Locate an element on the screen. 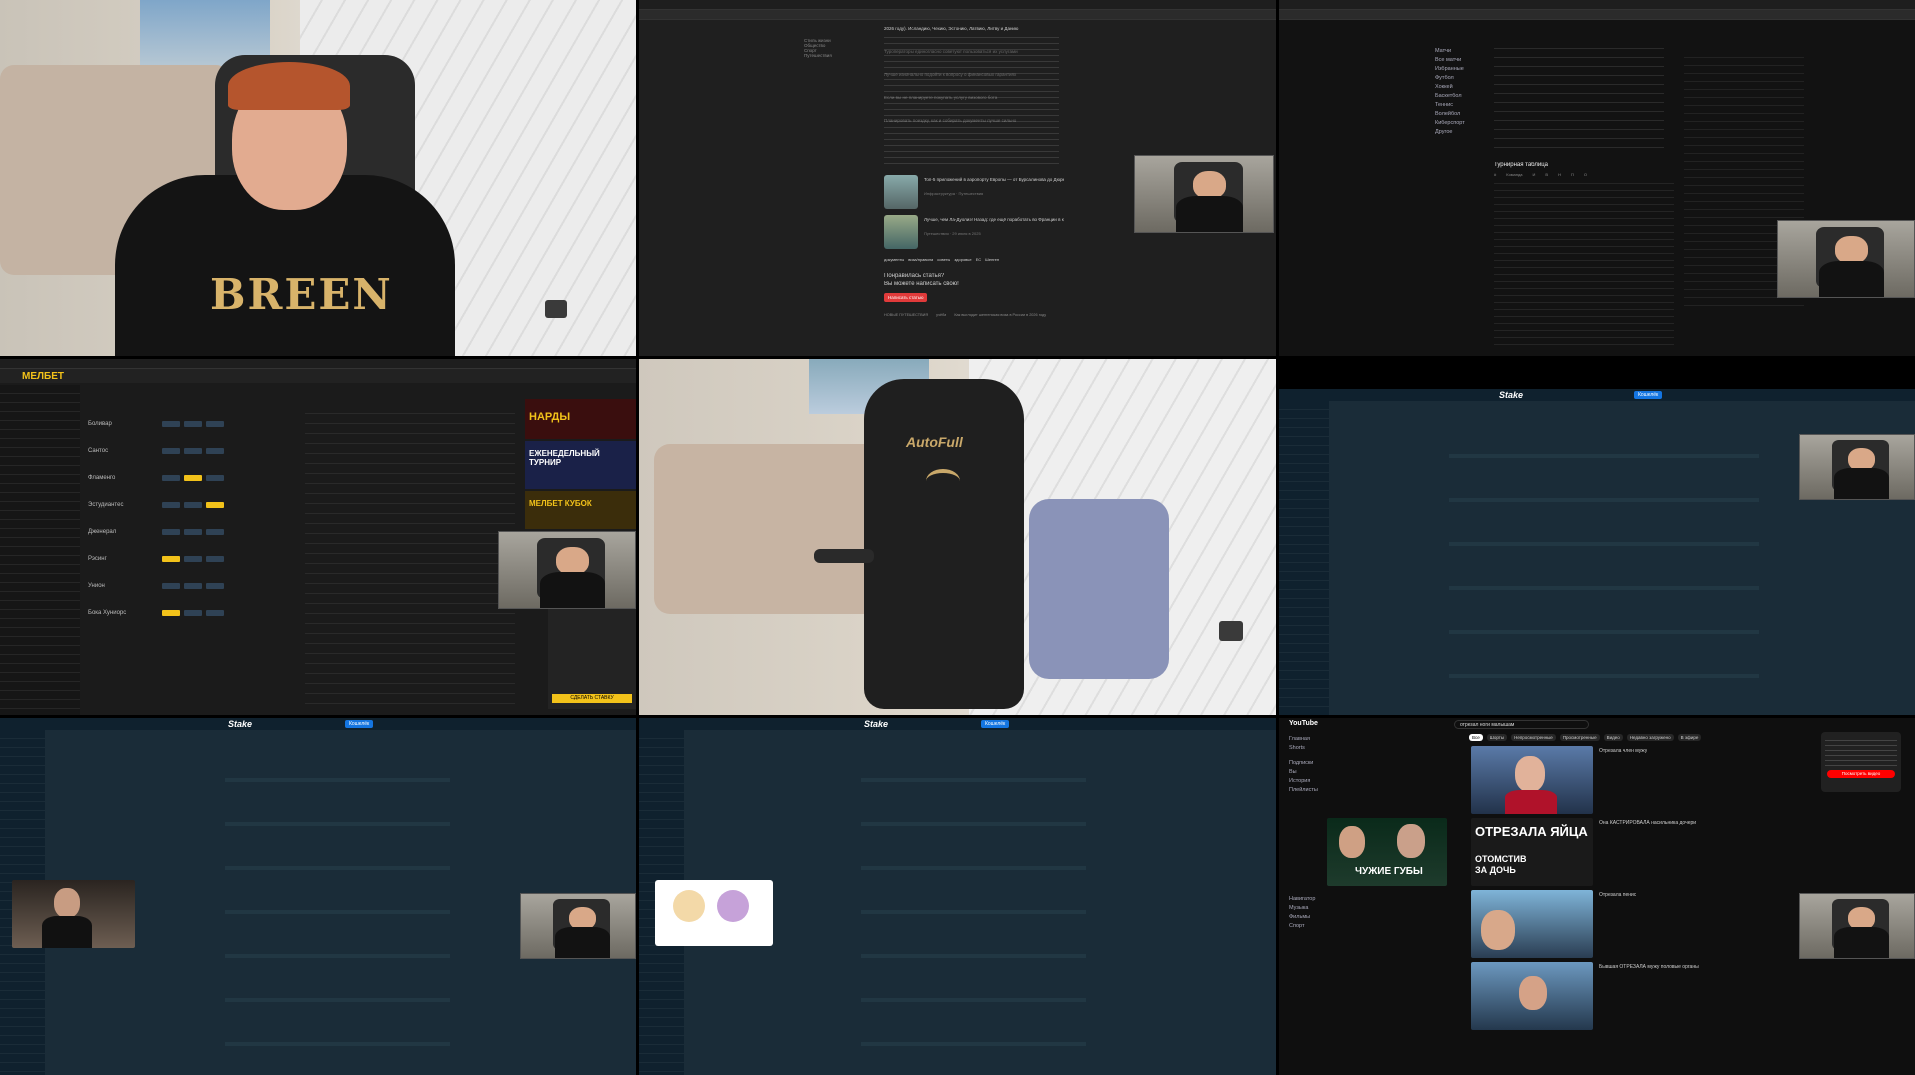  video-thumbnail: ОТРЕЗАЛА ЯЙЦА ОТОМСТИВ ЗА ДОЧЬ is located at coordinates (1532, 852).